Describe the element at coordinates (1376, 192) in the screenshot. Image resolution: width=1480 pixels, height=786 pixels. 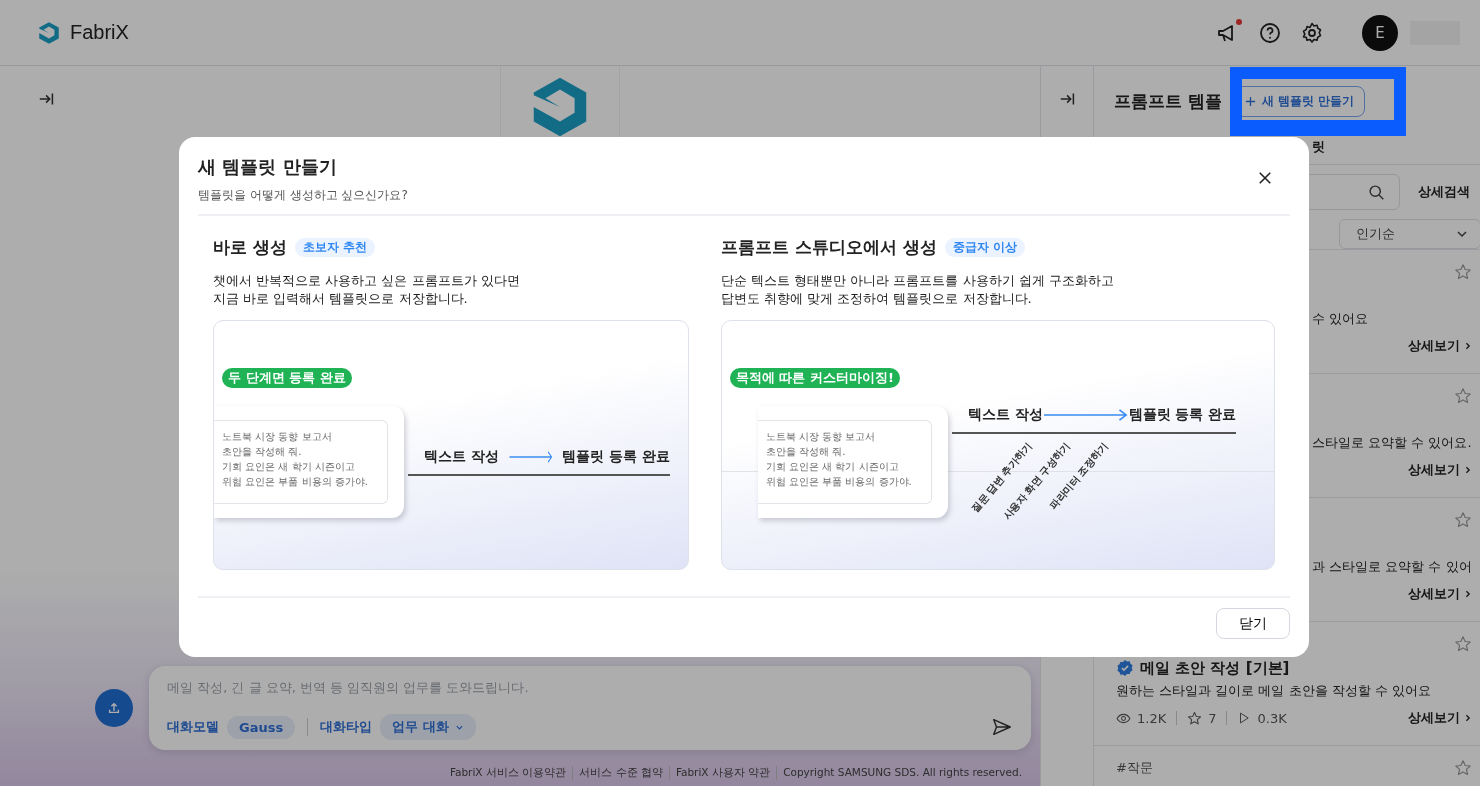
I see `search-icon` at that location.